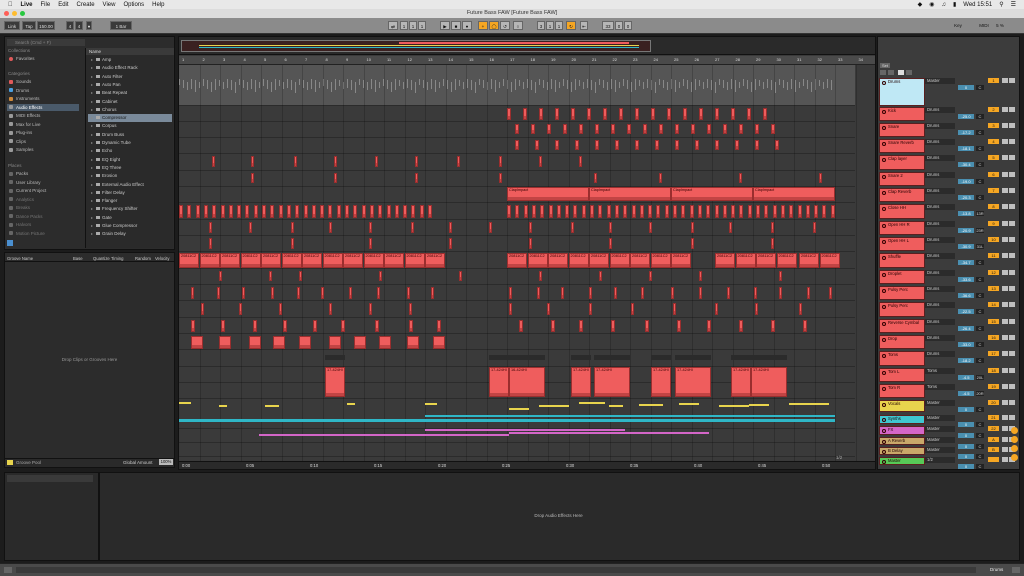 Image resolution: width=1024 pixels, height=576 pixels. What do you see at coordinates (993, 428) in the screenshot?
I see `track-number-button: 22` at bounding box center [993, 428].